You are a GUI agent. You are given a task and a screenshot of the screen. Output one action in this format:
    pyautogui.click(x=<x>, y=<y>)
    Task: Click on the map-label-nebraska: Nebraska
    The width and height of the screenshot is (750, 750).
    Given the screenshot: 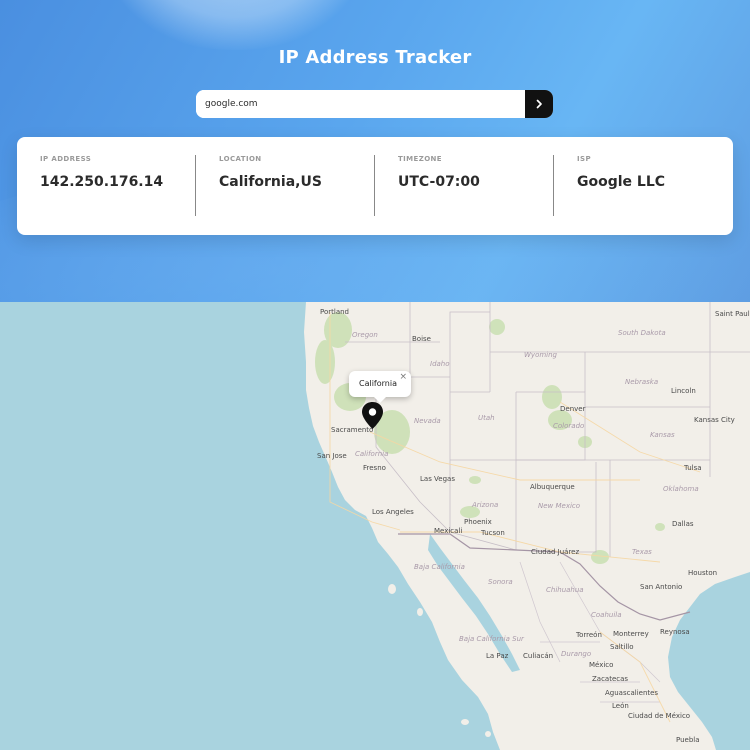 What is the action you would take?
    pyautogui.click(x=642, y=382)
    